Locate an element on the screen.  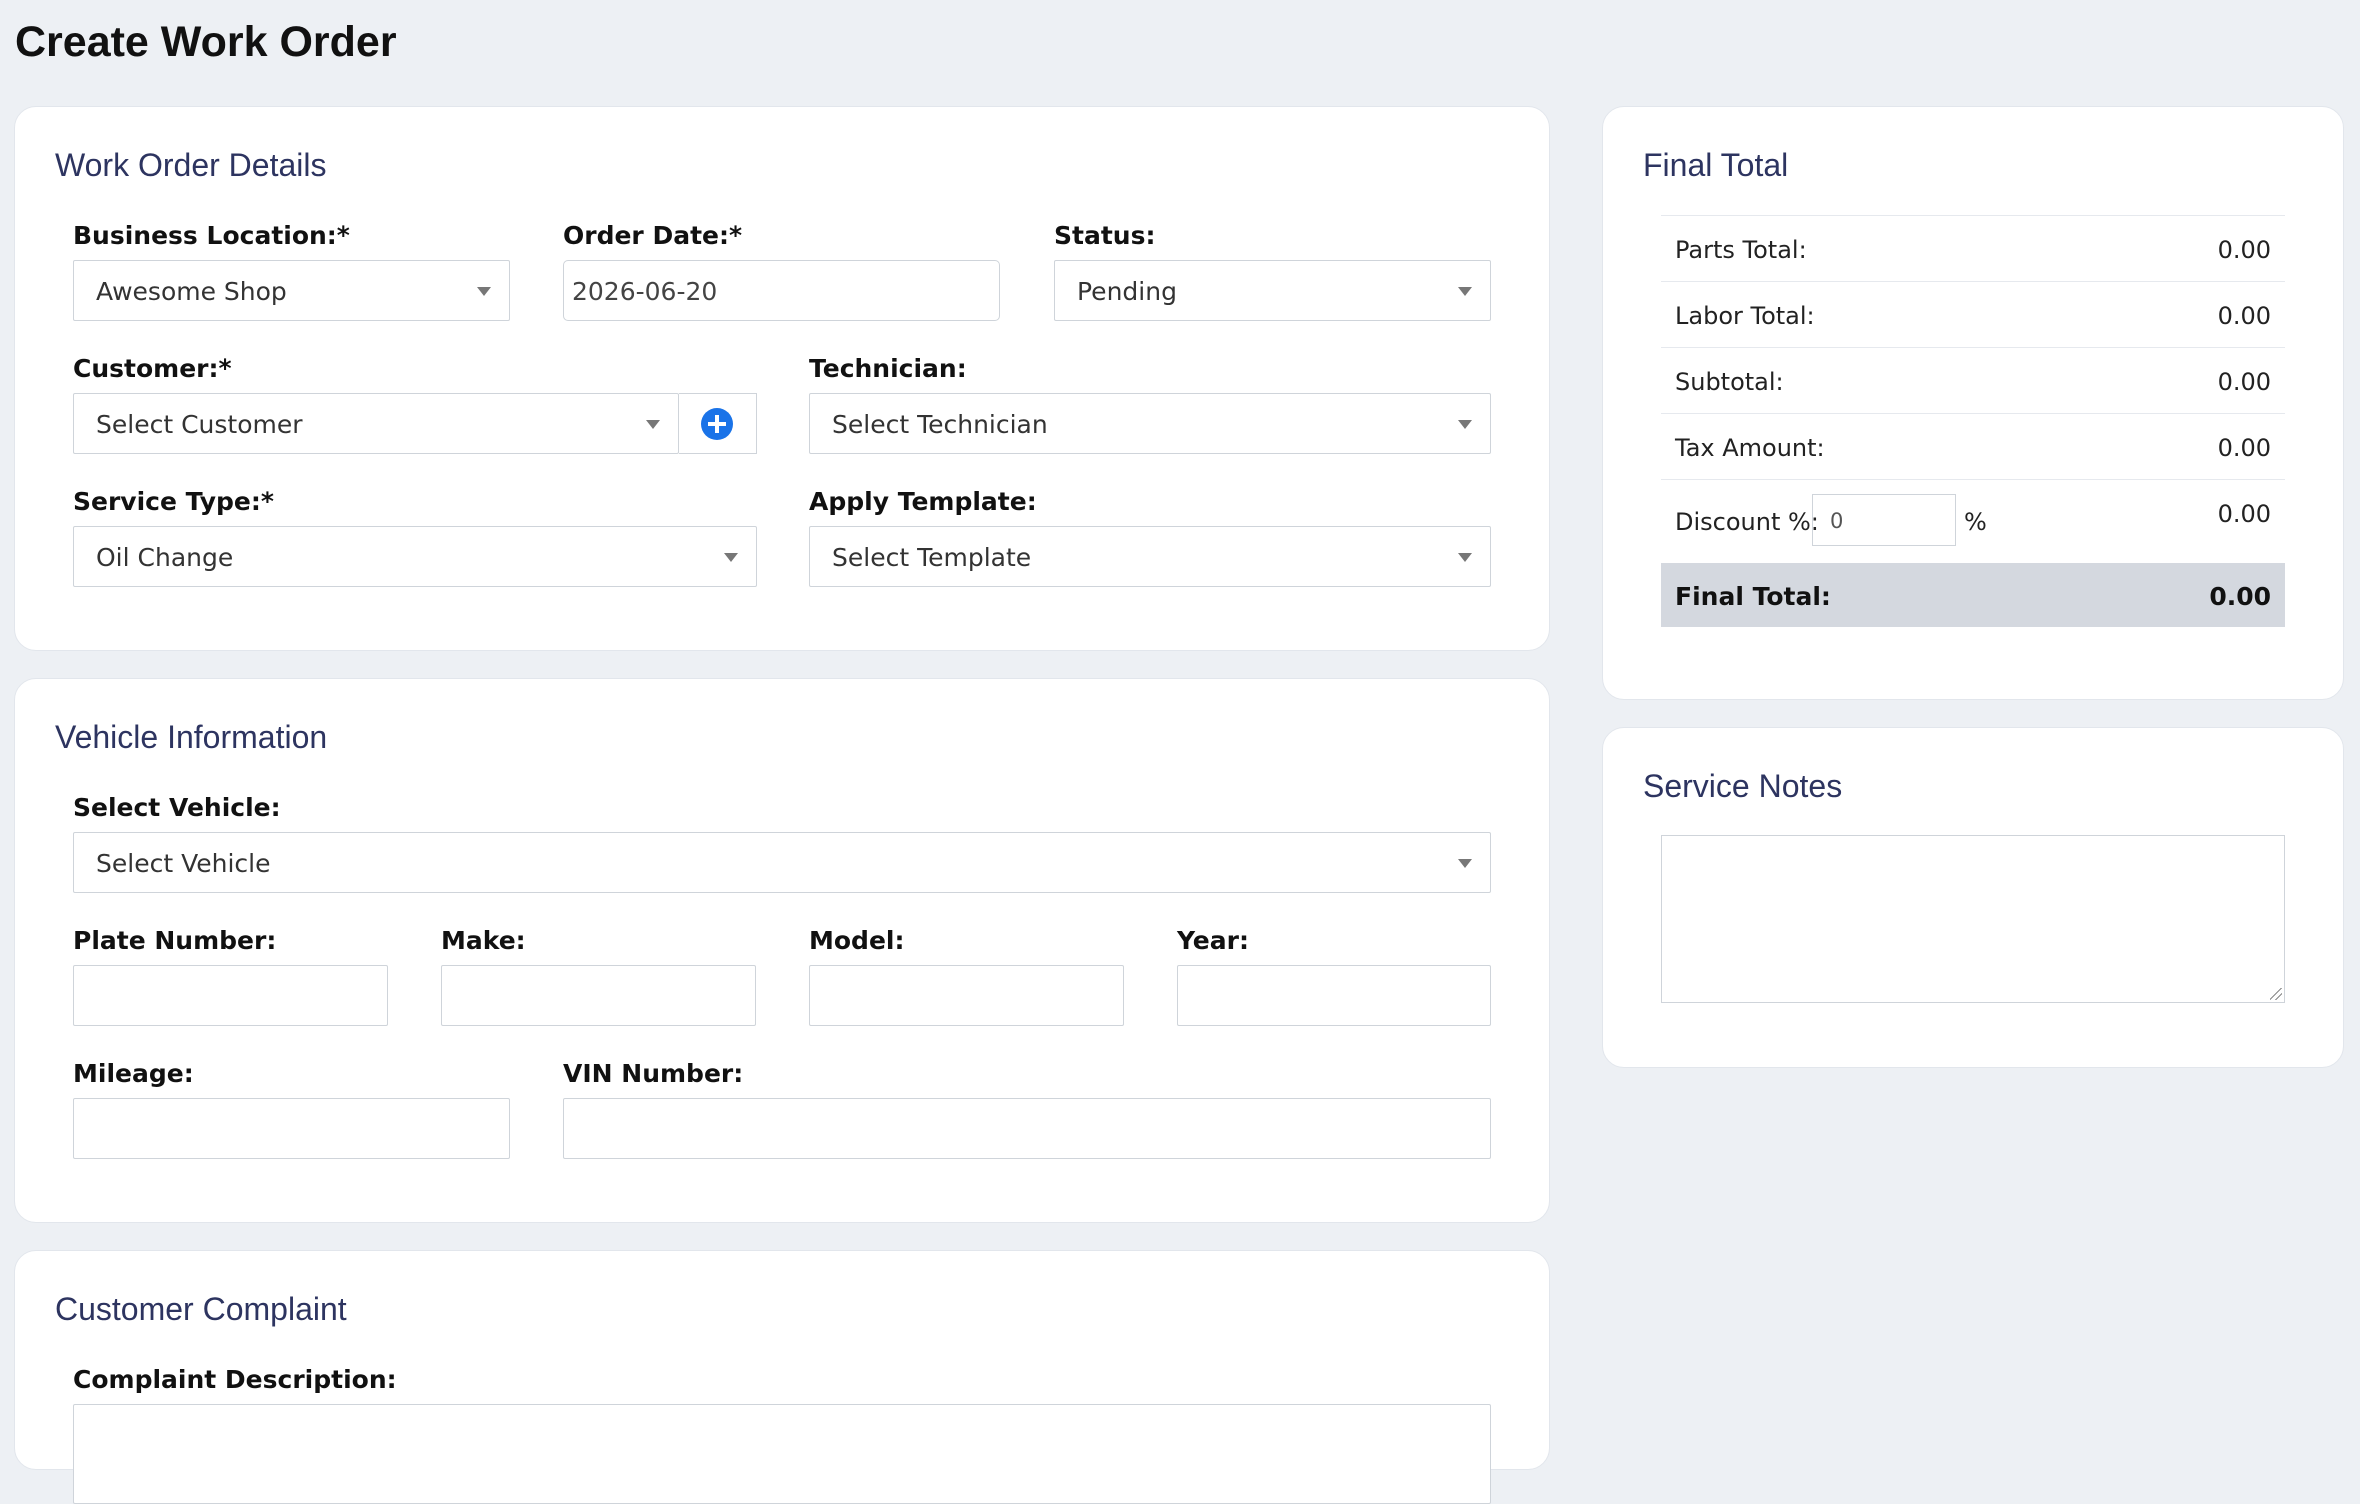
vin-number-input is located at coordinates (1027, 1128).